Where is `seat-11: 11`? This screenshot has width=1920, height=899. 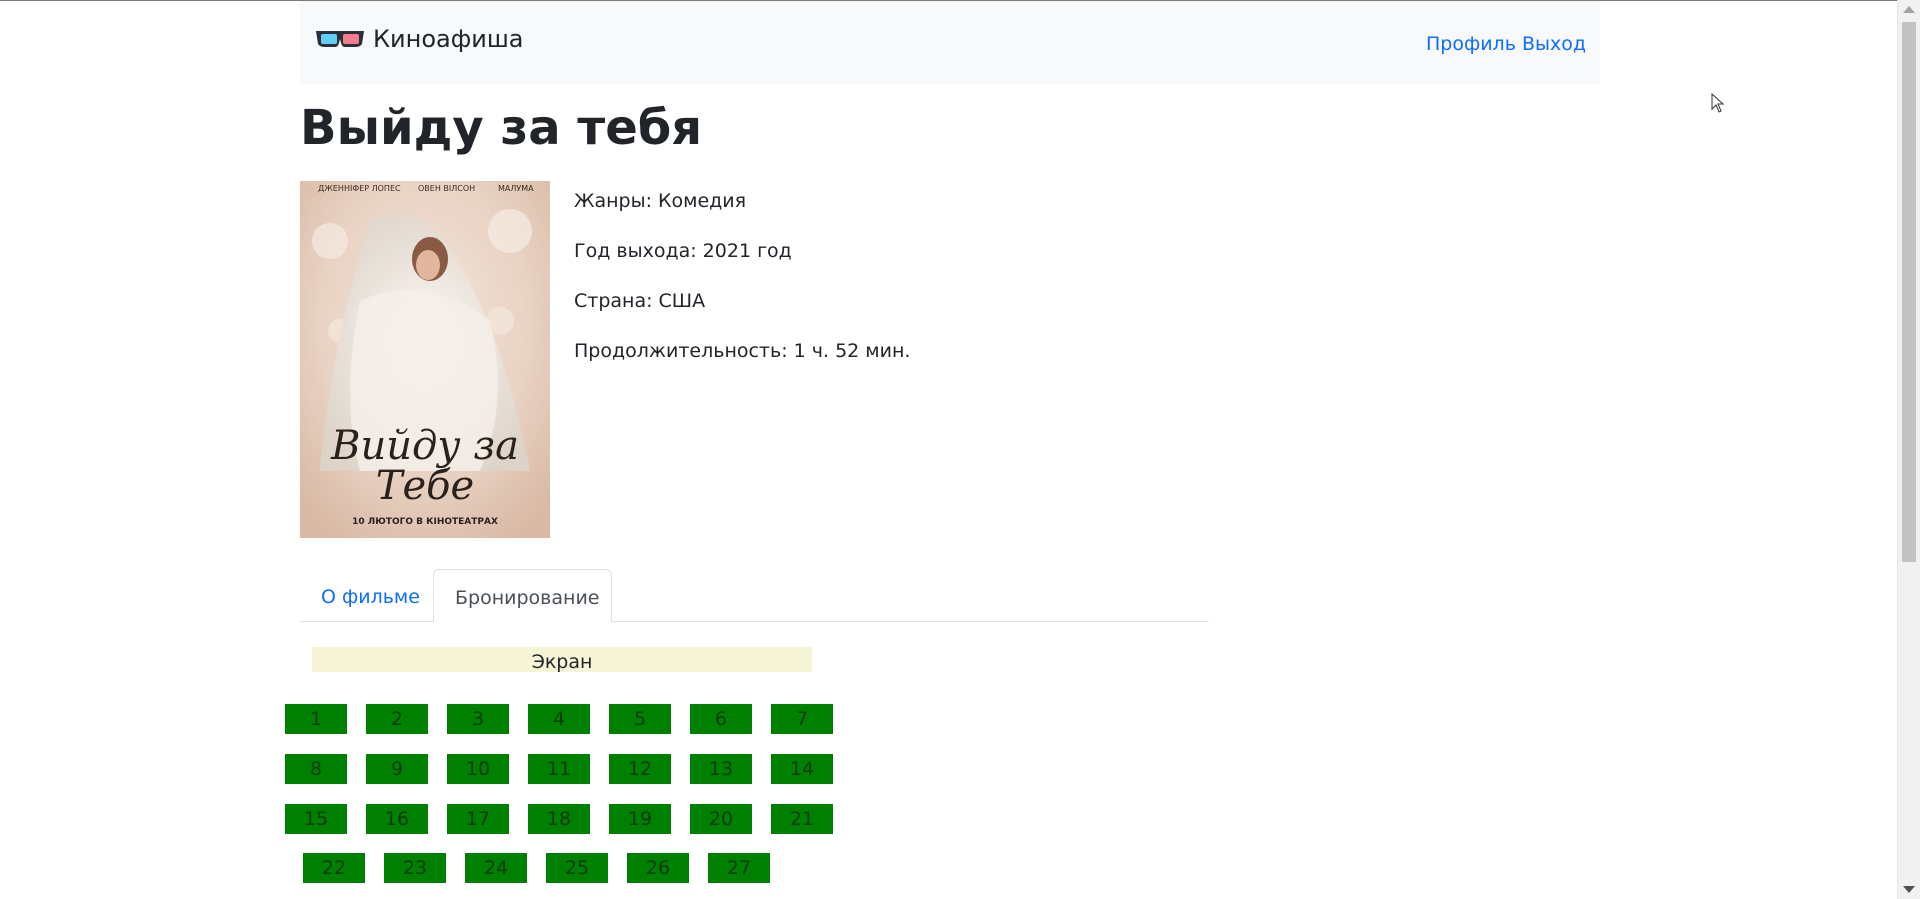
seat-11: 11 is located at coordinates (559, 769).